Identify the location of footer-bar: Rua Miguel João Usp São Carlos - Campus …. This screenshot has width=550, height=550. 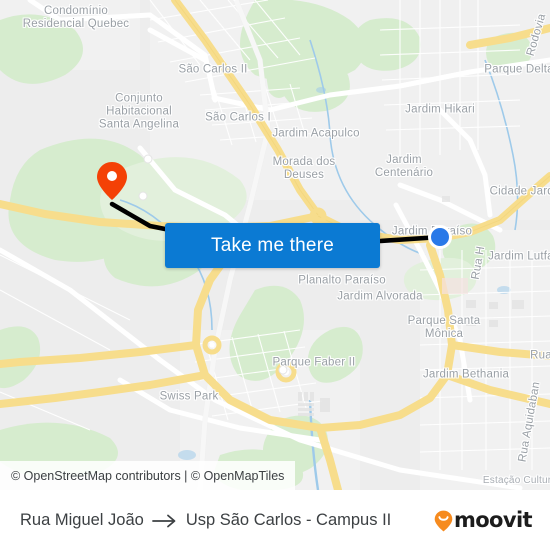
(275, 520).